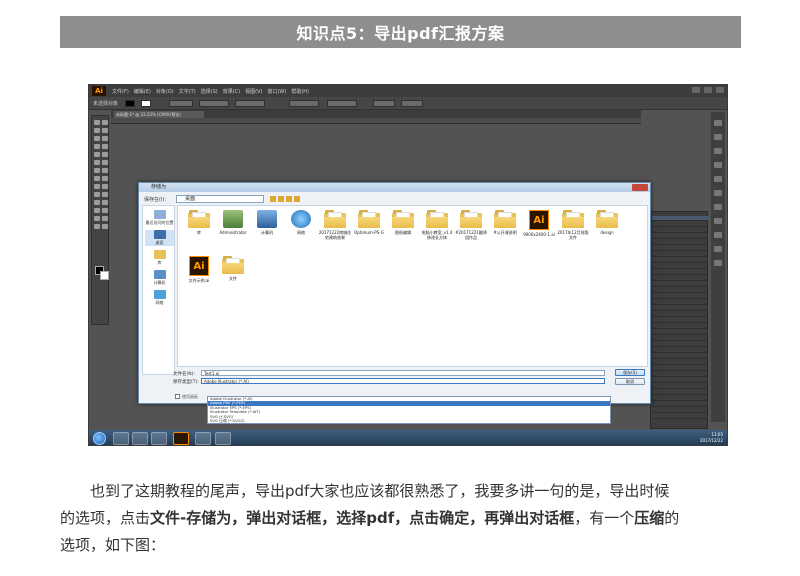 The width and height of the screenshot is (800, 576). What do you see at coordinates (159, 298) in the screenshot?
I see `nav-network: 网络` at bounding box center [159, 298].